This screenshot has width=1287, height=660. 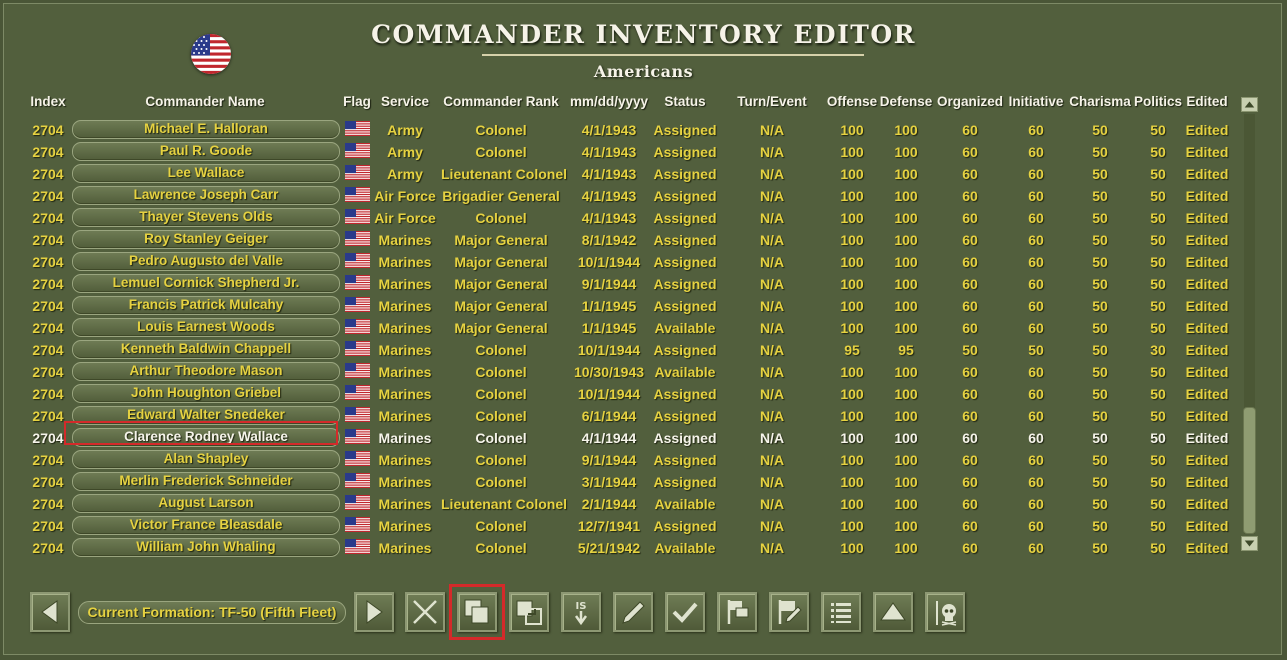 What do you see at coordinates (643, 34) in the screenshot?
I see `page-title: COMMANDER INVENTORY EDITOR` at bounding box center [643, 34].